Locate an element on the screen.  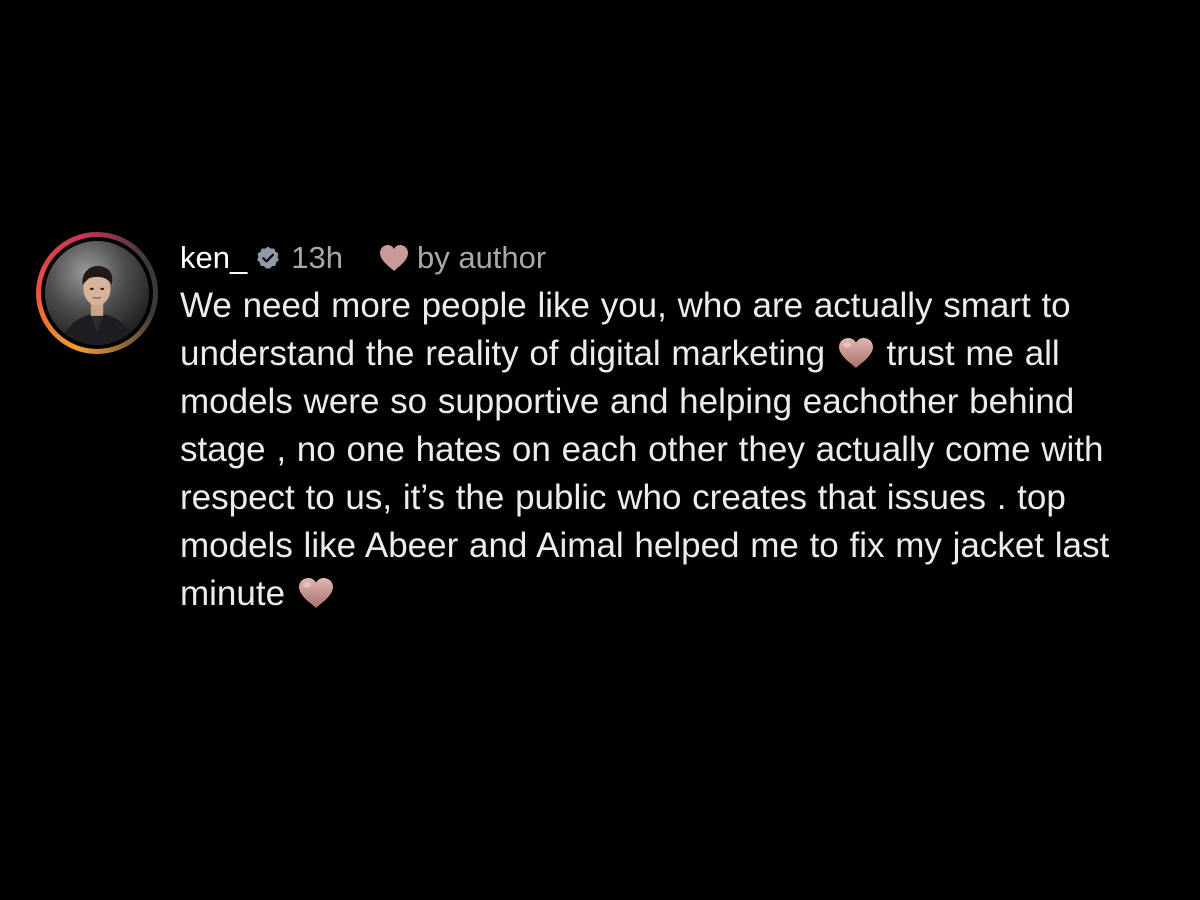
avatar-story-ring is located at coordinates (97, 293).